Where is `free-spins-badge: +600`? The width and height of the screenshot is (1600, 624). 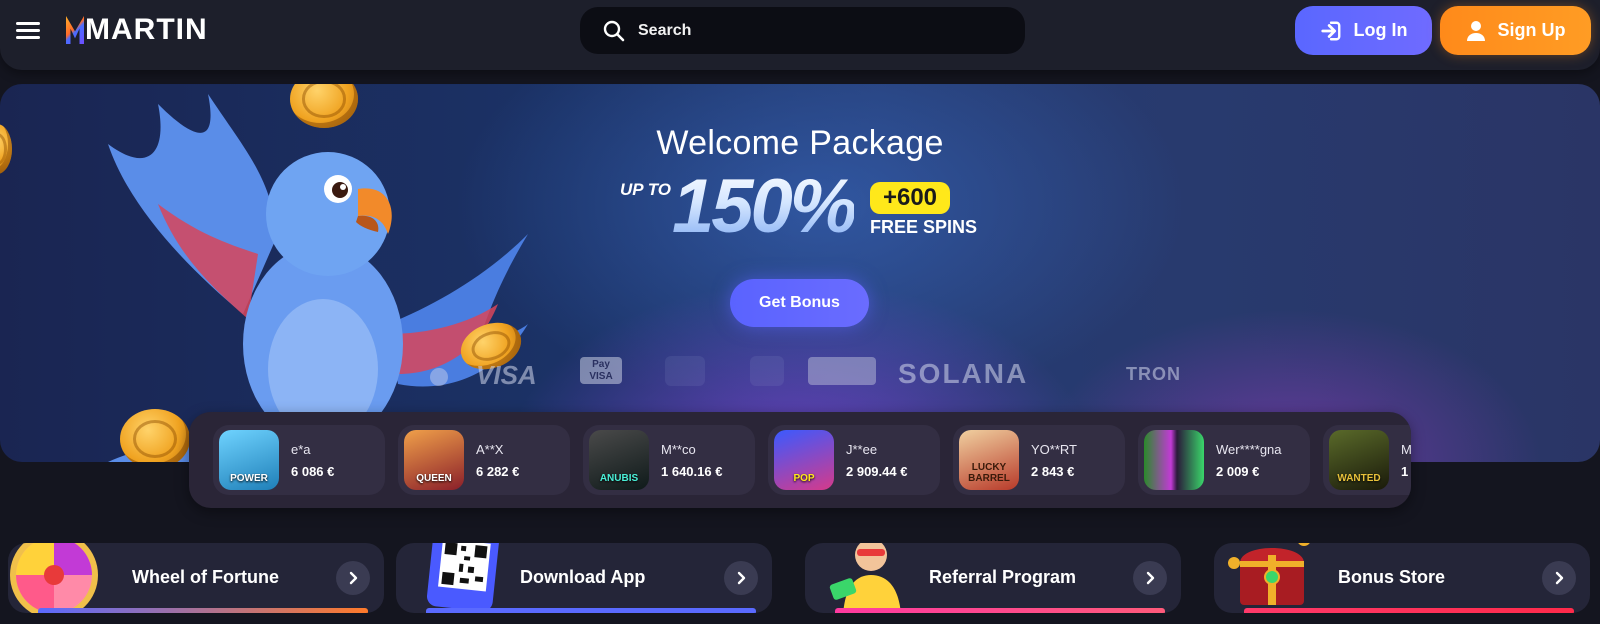
free-spins-badge: +600 is located at coordinates (910, 198).